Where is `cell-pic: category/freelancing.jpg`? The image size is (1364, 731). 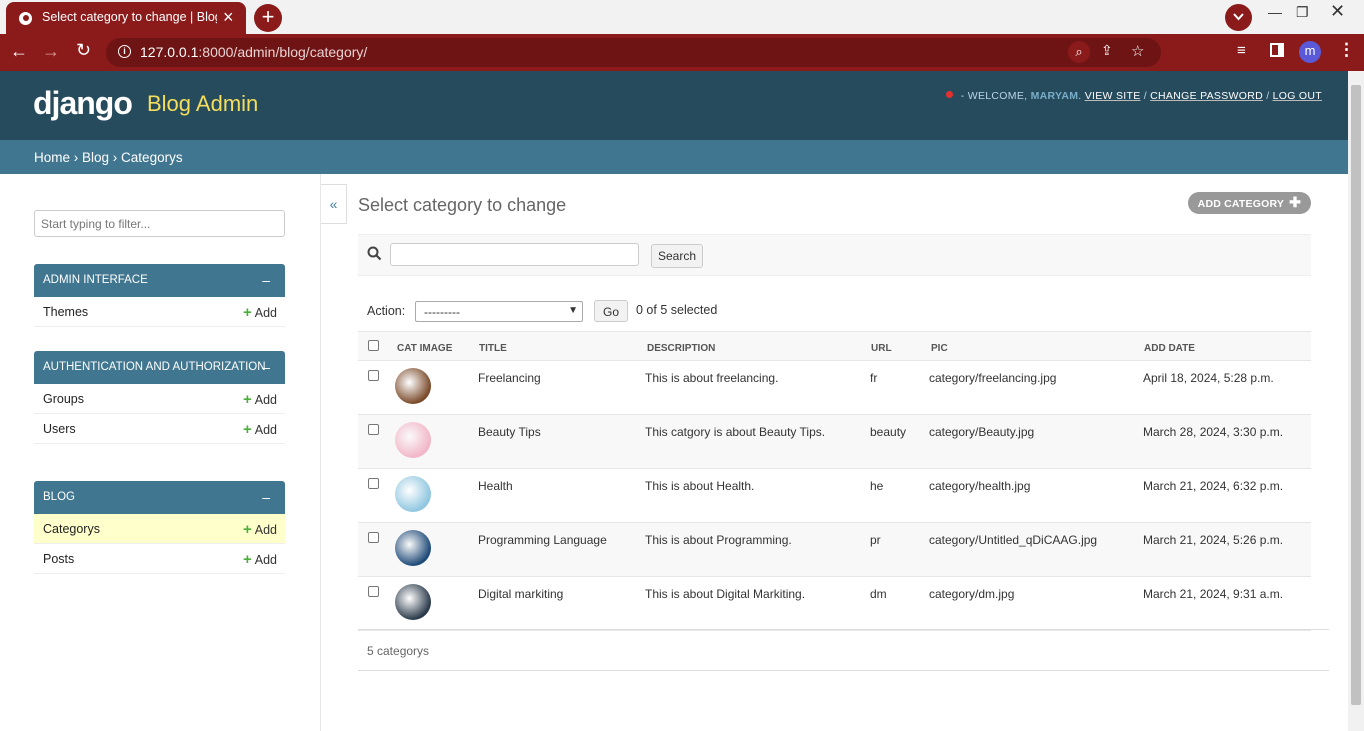 cell-pic: category/freelancing.jpg is located at coordinates (993, 378).